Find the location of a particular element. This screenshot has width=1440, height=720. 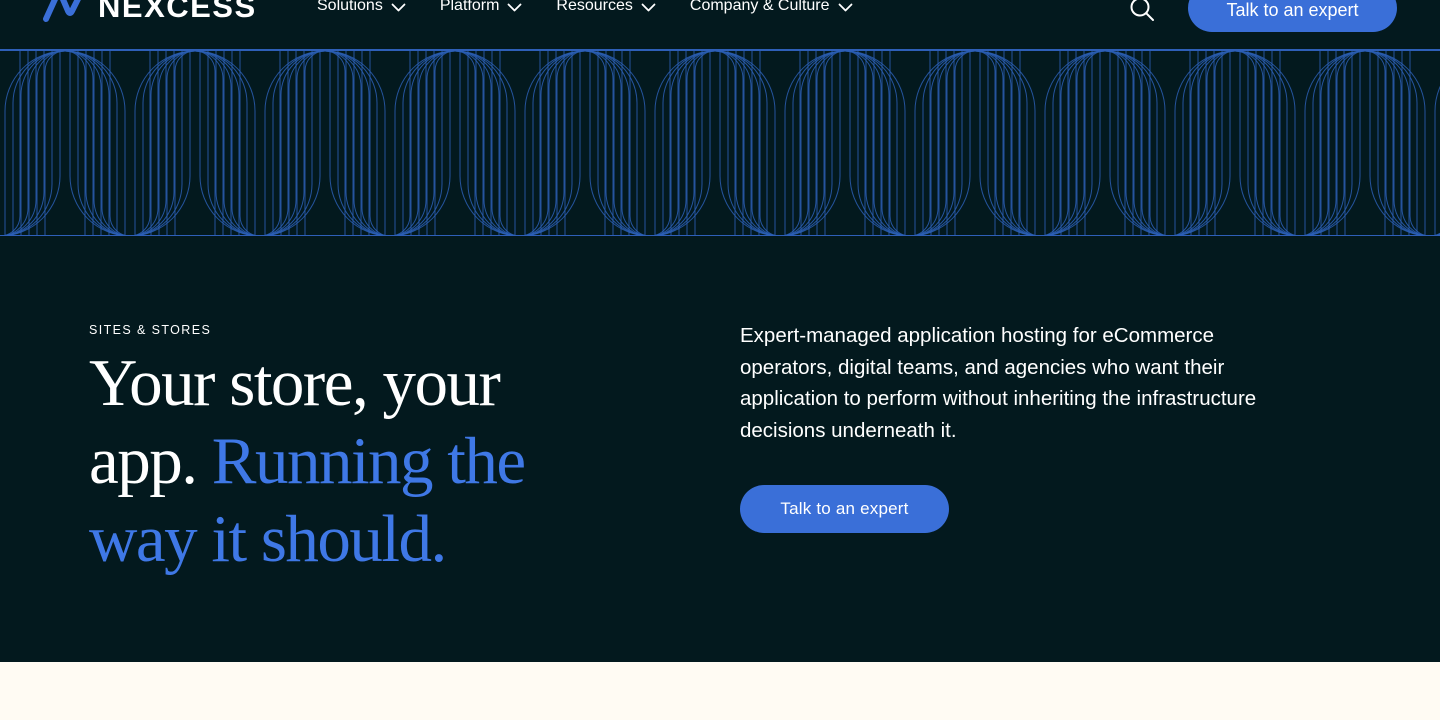

menu-item-label: Solutions is located at coordinates (350, 7).